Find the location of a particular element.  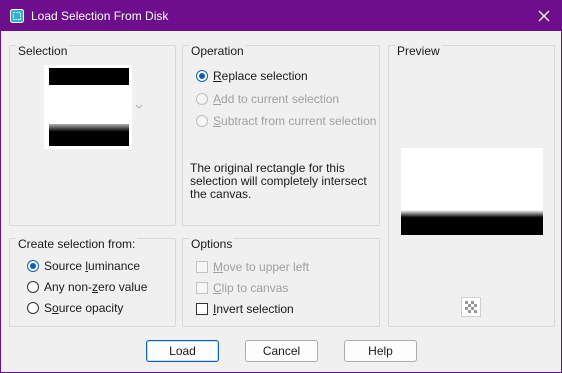

radio-any-nonzero: Any non-zero value is located at coordinates (87, 287).